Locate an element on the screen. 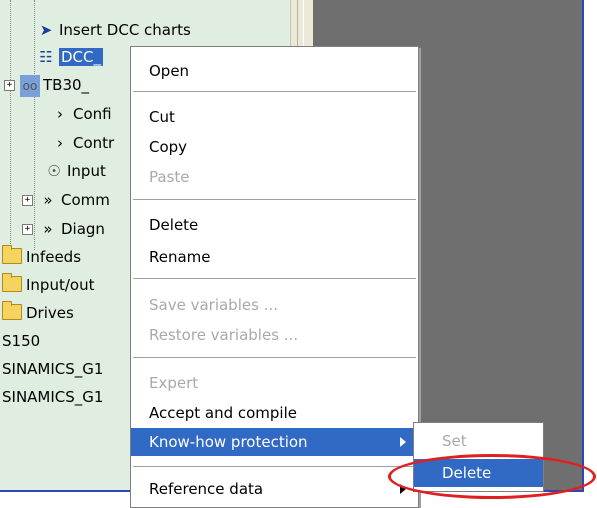  menu-item-open: Open is located at coordinates (274, 71).